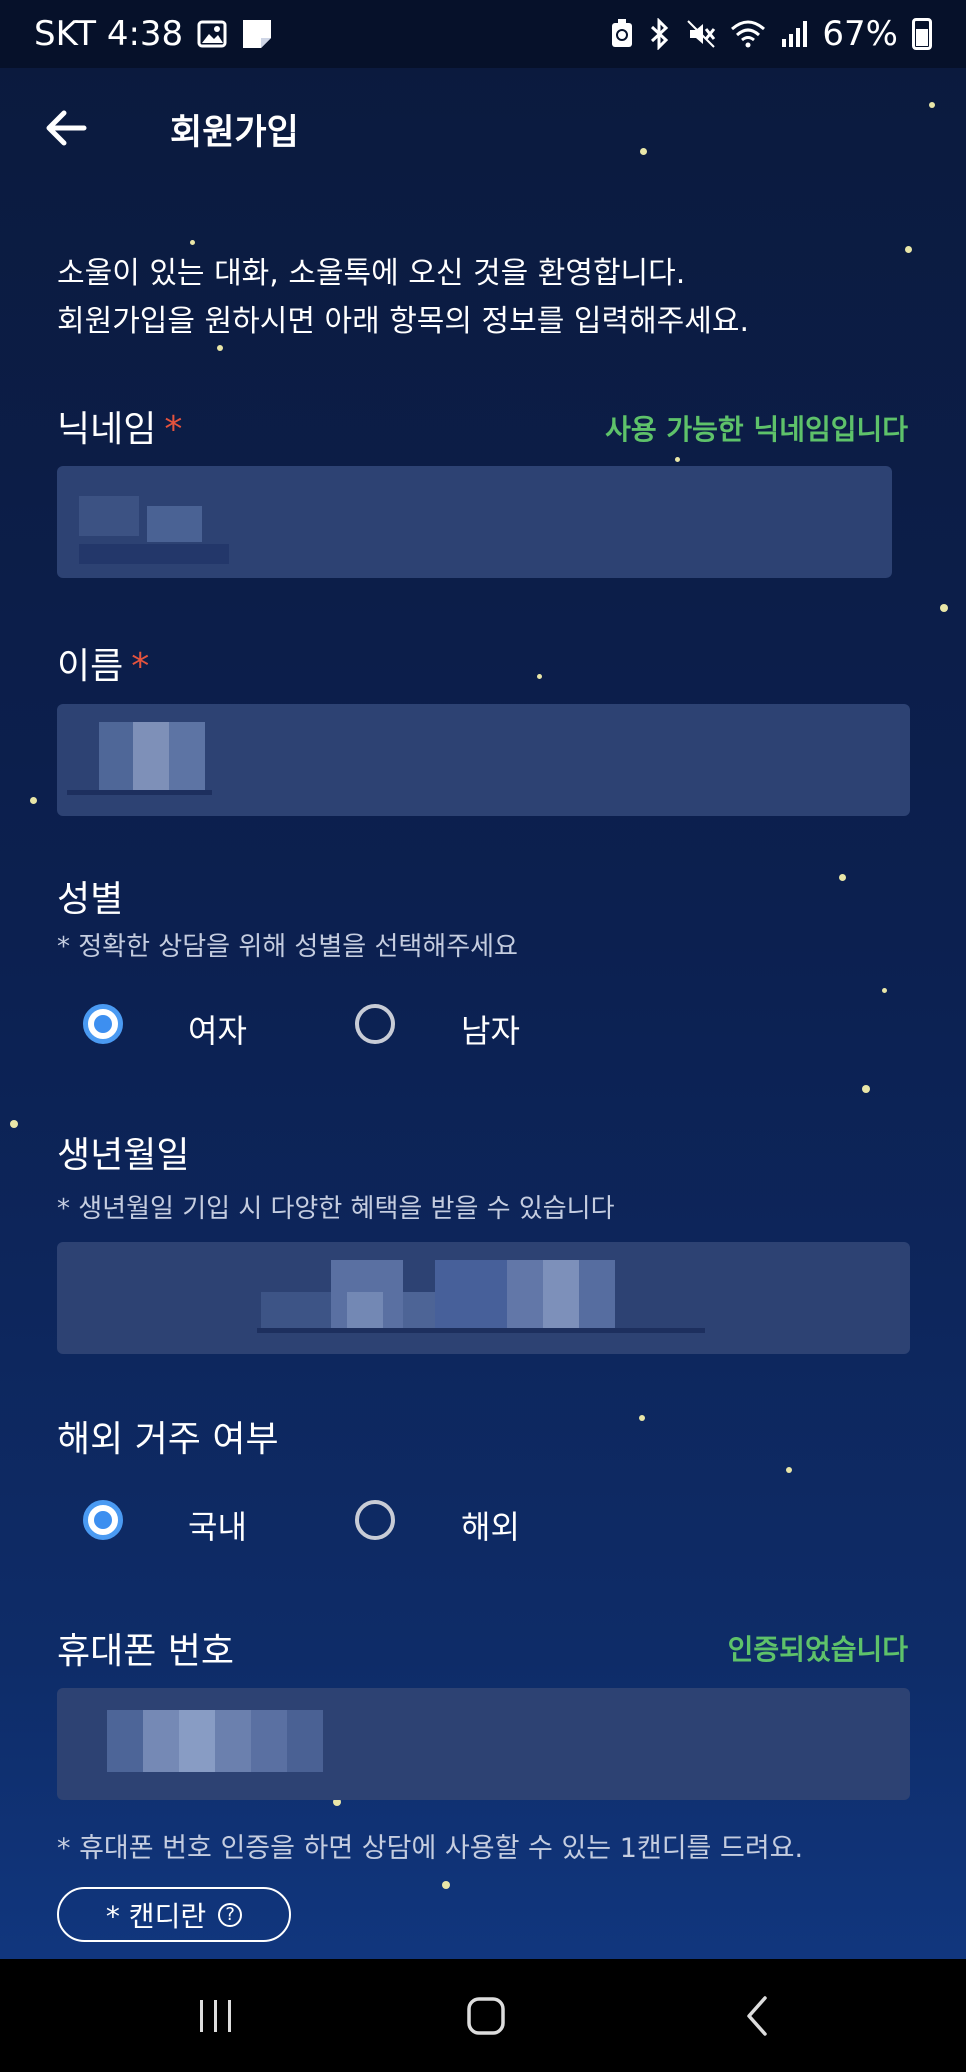 This screenshot has width=966, height=2072. I want to click on name-label: 이름 *, so click(103, 663).